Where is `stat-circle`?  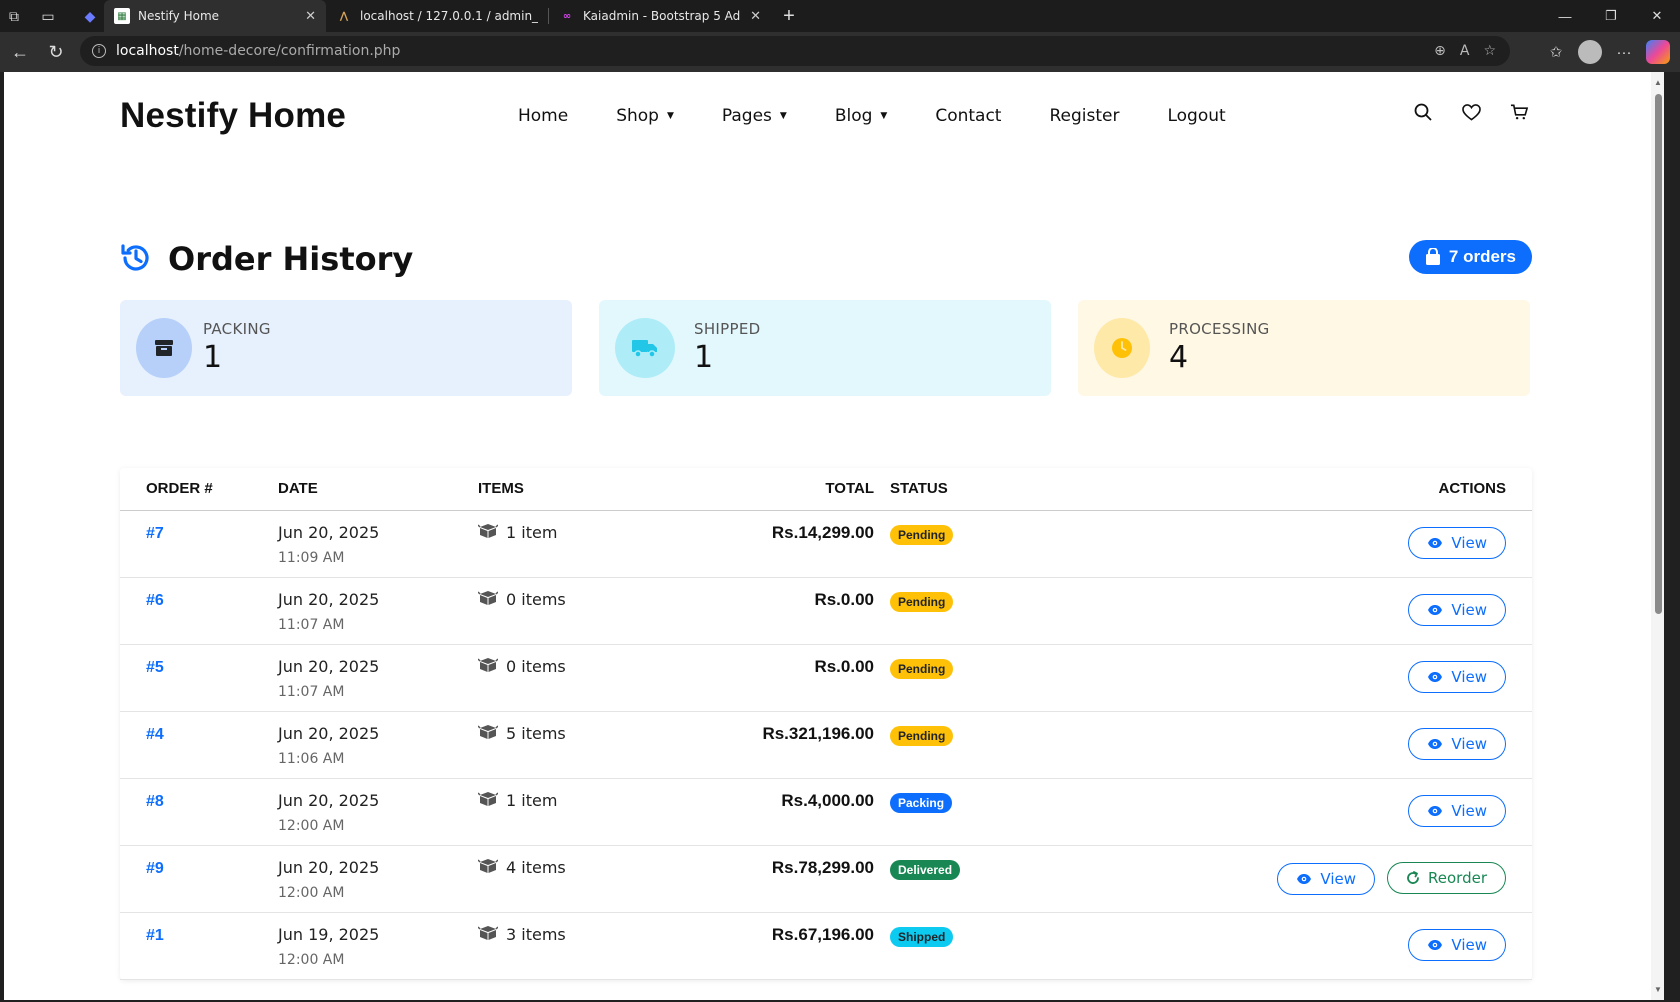
stat-circle is located at coordinates (164, 348).